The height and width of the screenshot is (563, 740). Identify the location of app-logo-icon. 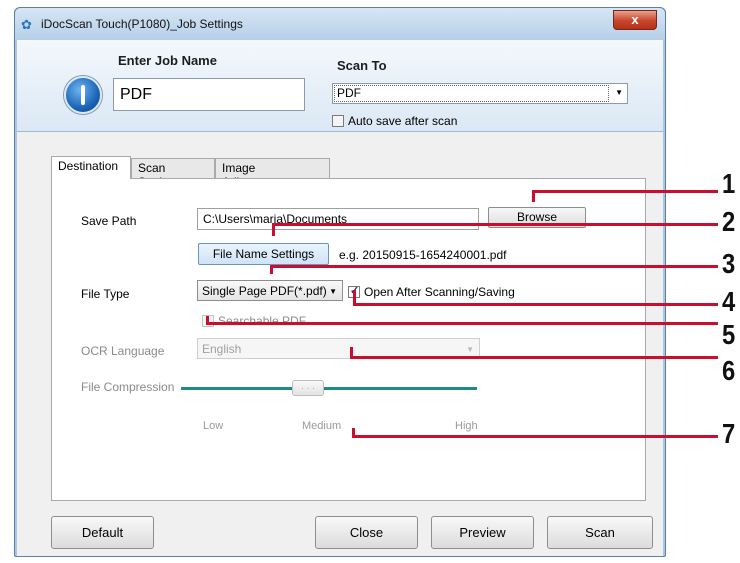
(83, 95).